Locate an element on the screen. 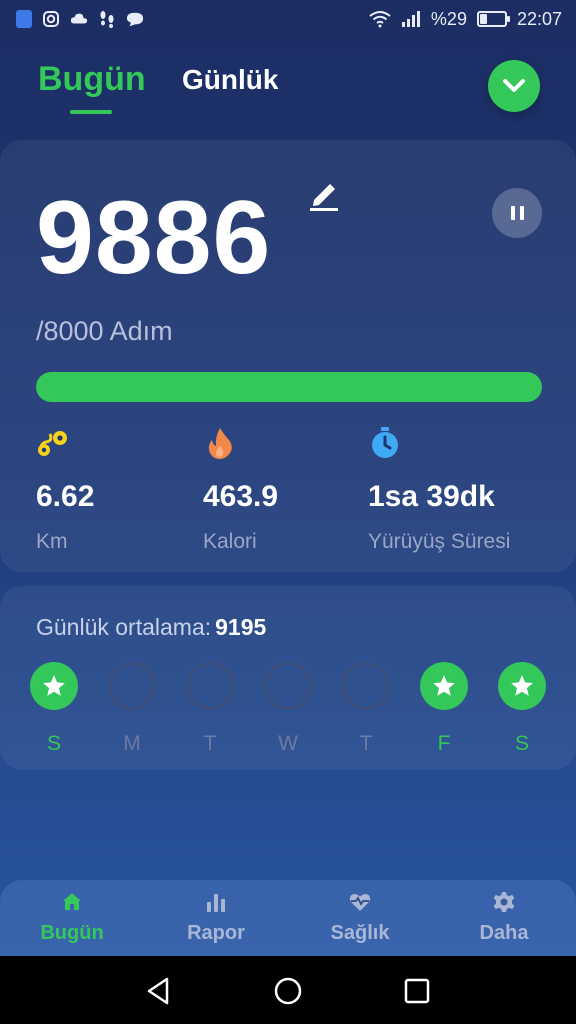  flame-icon is located at coordinates (220, 443).